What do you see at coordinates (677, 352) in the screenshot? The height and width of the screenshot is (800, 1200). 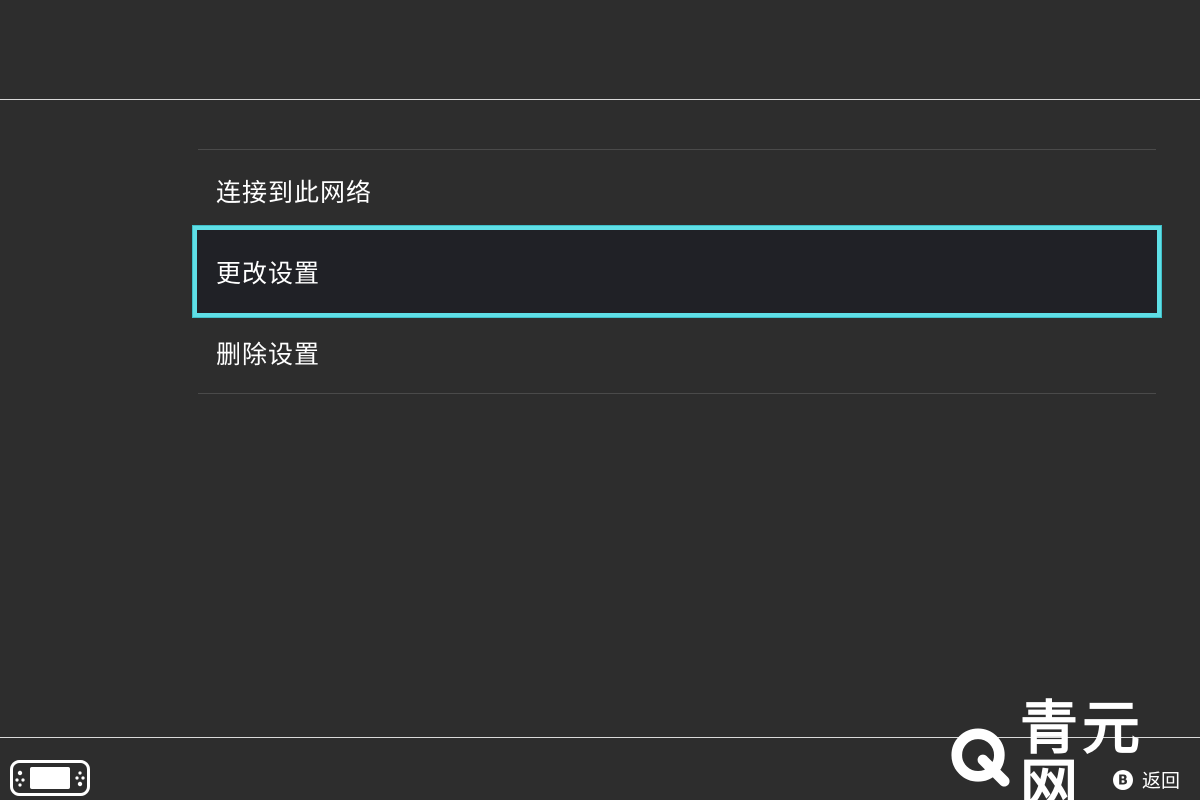 I see `delete-settings-option: 删除设置` at bounding box center [677, 352].